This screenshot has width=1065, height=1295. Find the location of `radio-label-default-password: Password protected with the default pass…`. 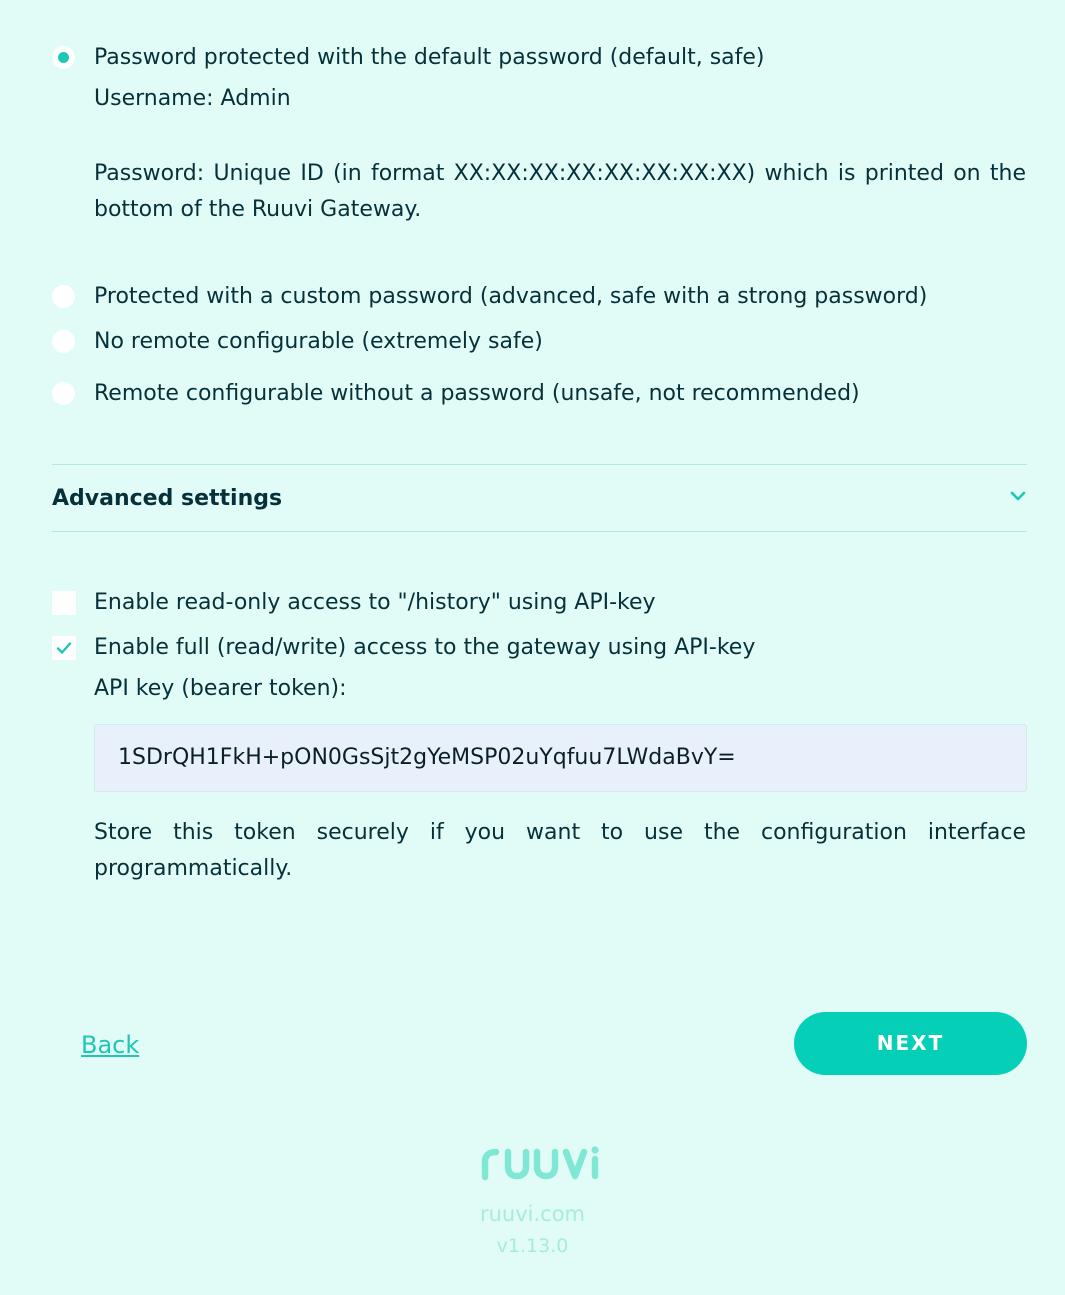

radio-label-default-password: Password protected with the default pass… is located at coordinates (429, 58).